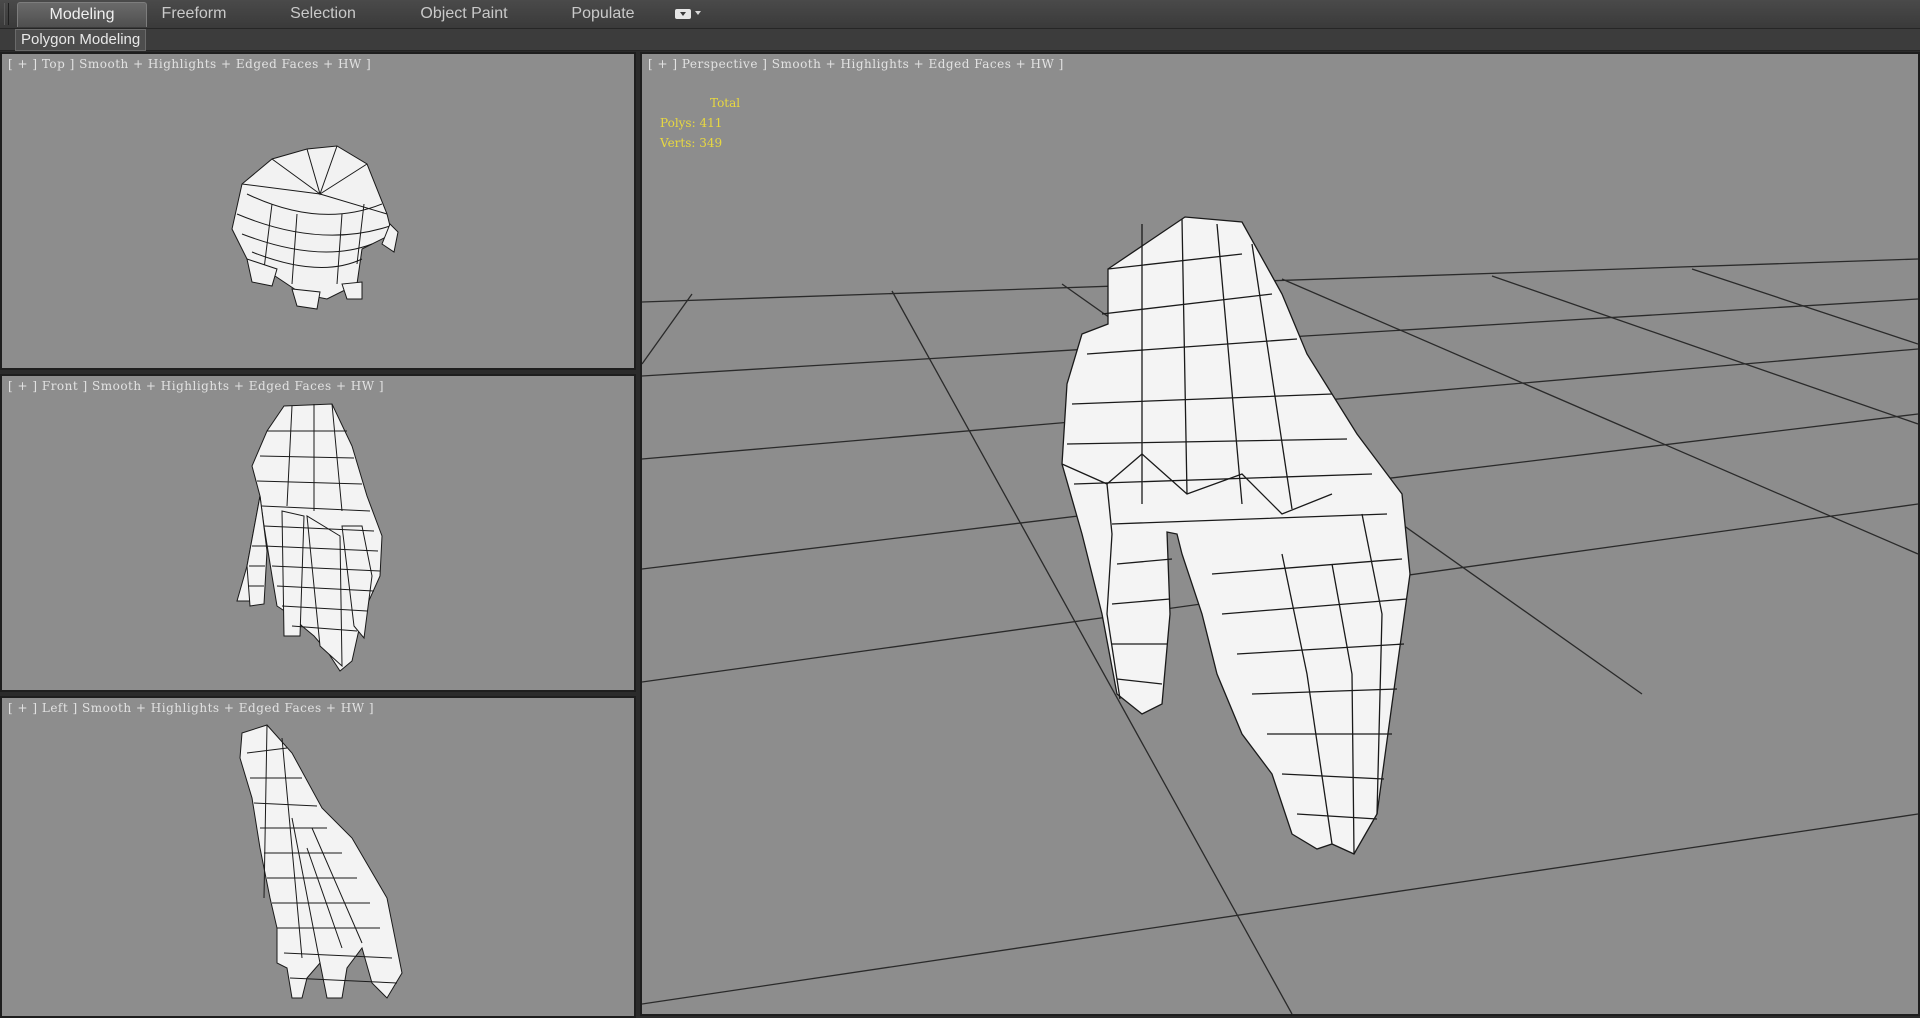 This screenshot has height=1018, width=1920. Describe the element at coordinates (315, 227) in the screenshot. I see `top-view-hand-mesh` at that location.